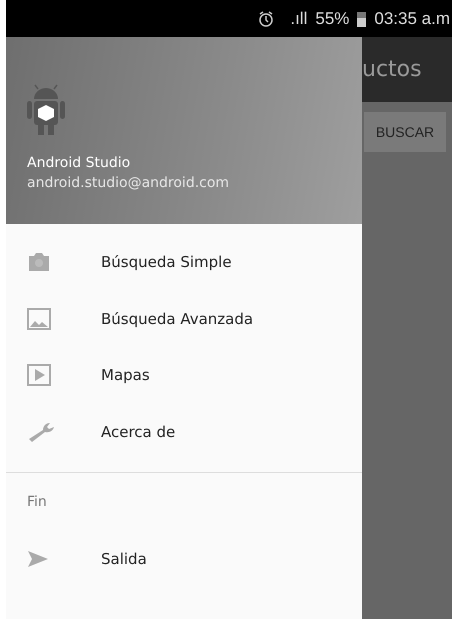 This screenshot has width=452, height=619. What do you see at coordinates (184, 432) in the screenshot?
I see `menu-item: Acerca de` at bounding box center [184, 432].